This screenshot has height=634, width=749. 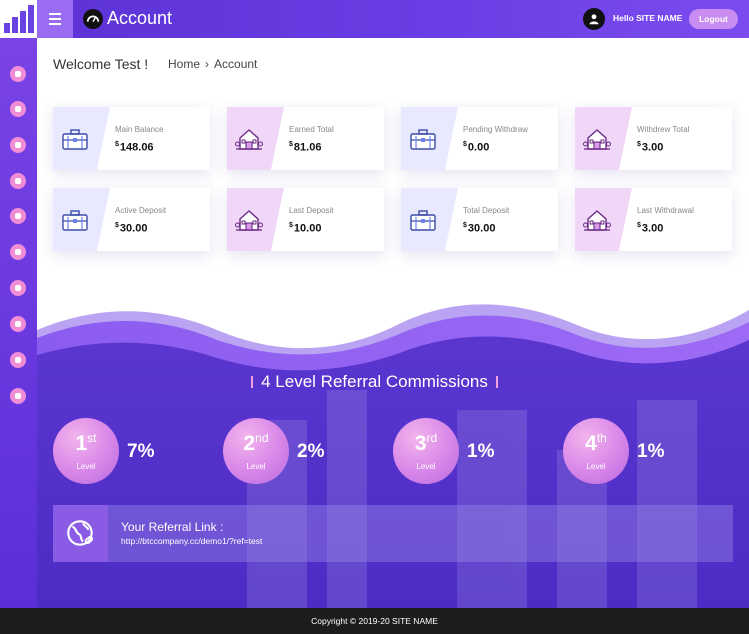 I want to click on level-percent: 2%, so click(x=311, y=451).